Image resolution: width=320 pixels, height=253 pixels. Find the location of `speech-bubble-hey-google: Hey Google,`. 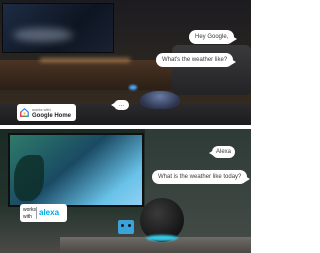

speech-bubble-hey-google: Hey Google, is located at coordinates (213, 37).